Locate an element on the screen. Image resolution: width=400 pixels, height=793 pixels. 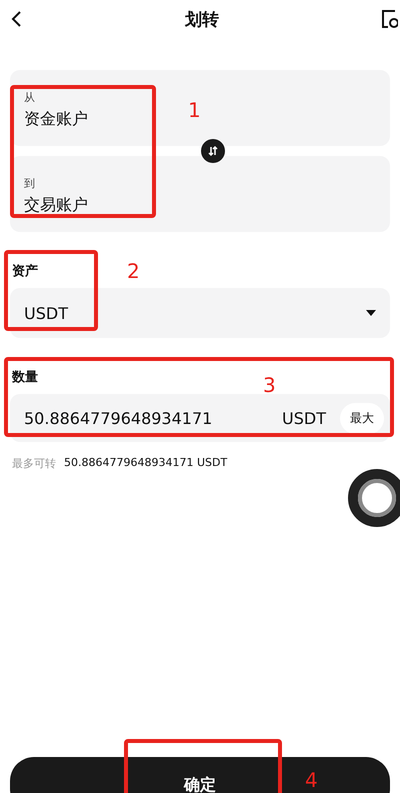
max-transfer-value: 50.8864779648934171 USDT is located at coordinates (146, 463).